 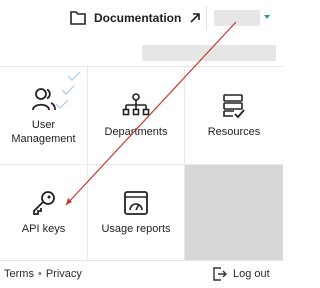 I want to click on tile-api-keys: API keys, so click(x=43, y=212).